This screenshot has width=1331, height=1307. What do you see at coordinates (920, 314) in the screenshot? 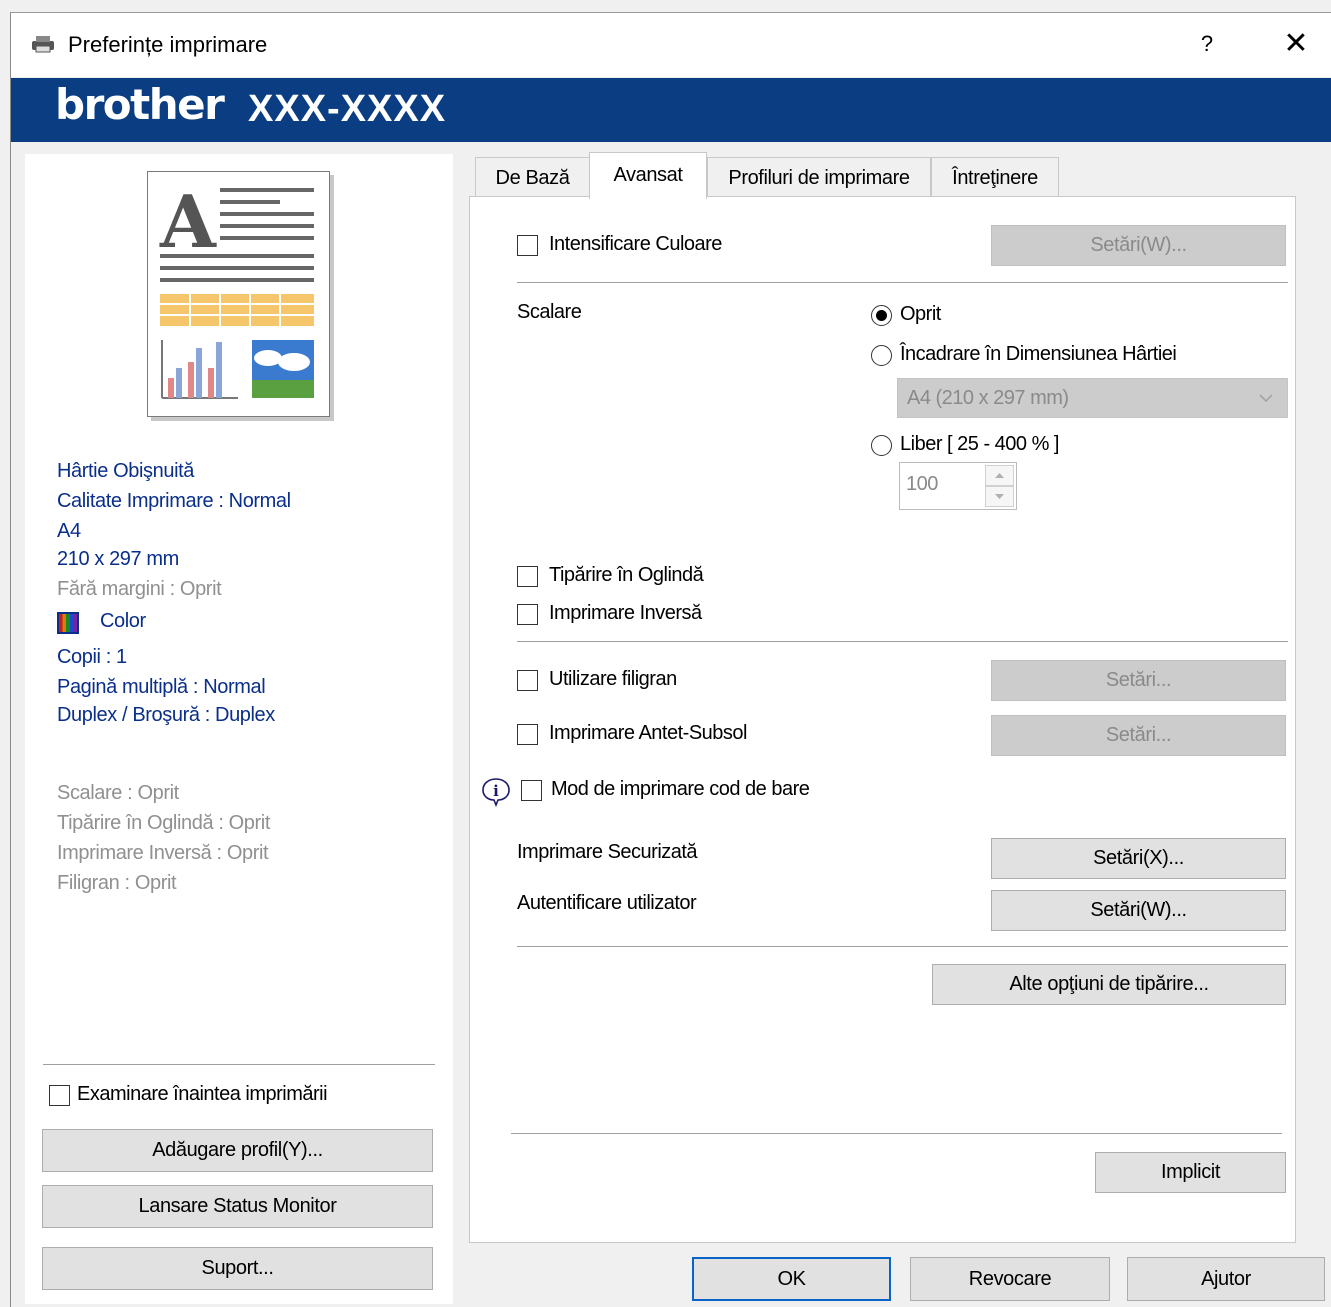
I see `scaling-off-label: Oprit` at bounding box center [920, 314].